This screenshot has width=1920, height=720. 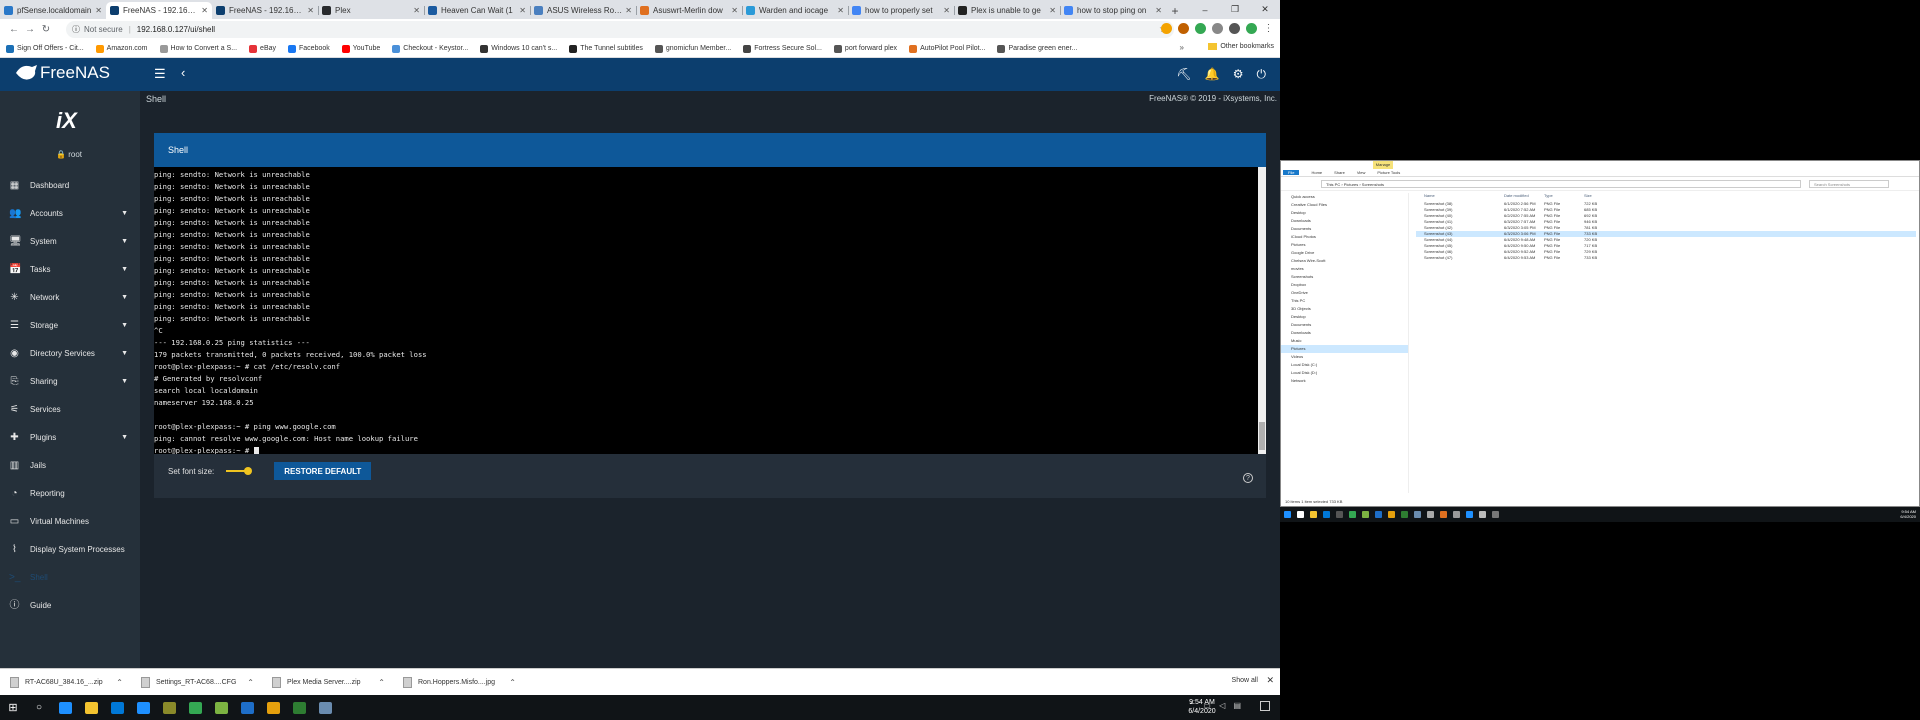 I want to click on bookmark-item: port forward plex, so click(x=865, y=48).